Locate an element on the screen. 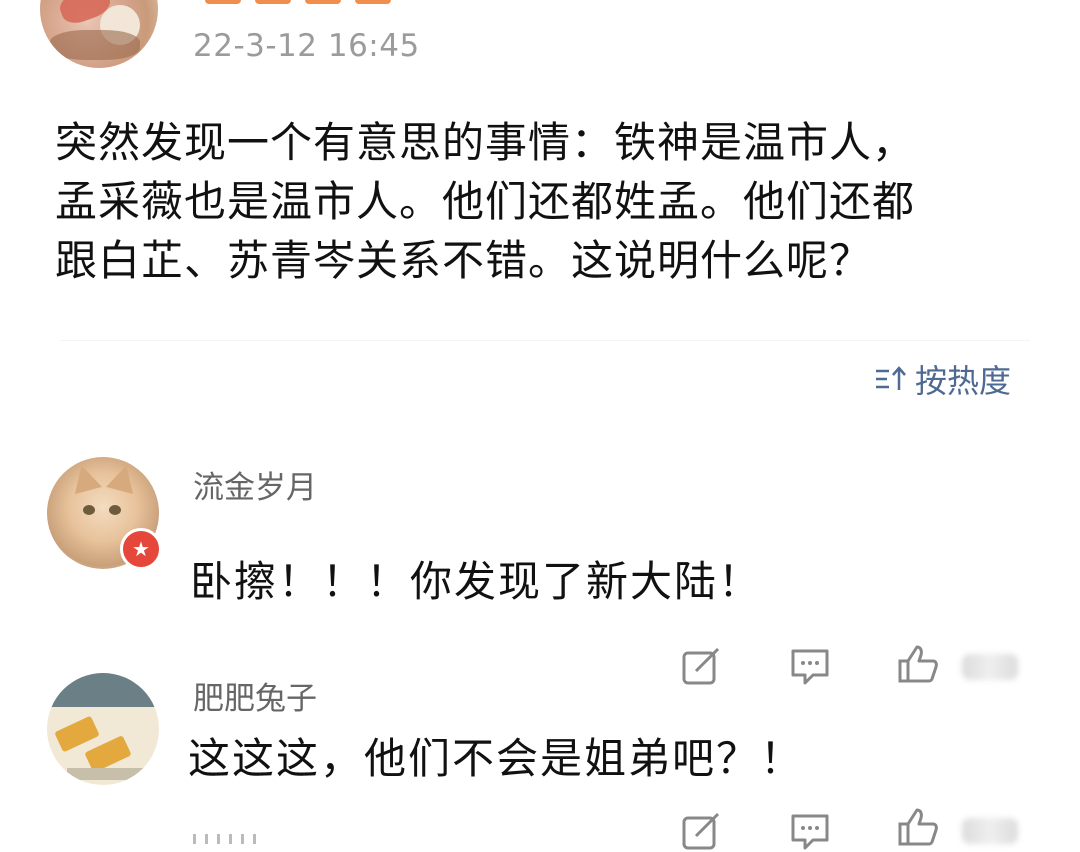 The width and height of the screenshot is (1080, 852). sort-toggle-button: 按热度 is located at coordinates (942, 379).